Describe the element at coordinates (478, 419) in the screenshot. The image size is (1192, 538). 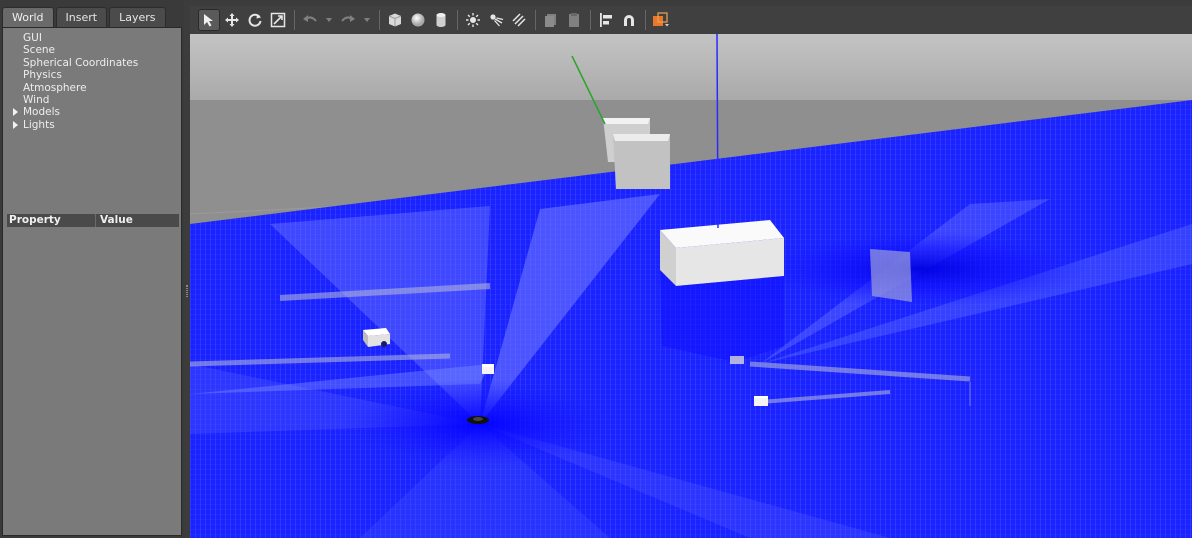
I see `laser-sensor-top` at that location.